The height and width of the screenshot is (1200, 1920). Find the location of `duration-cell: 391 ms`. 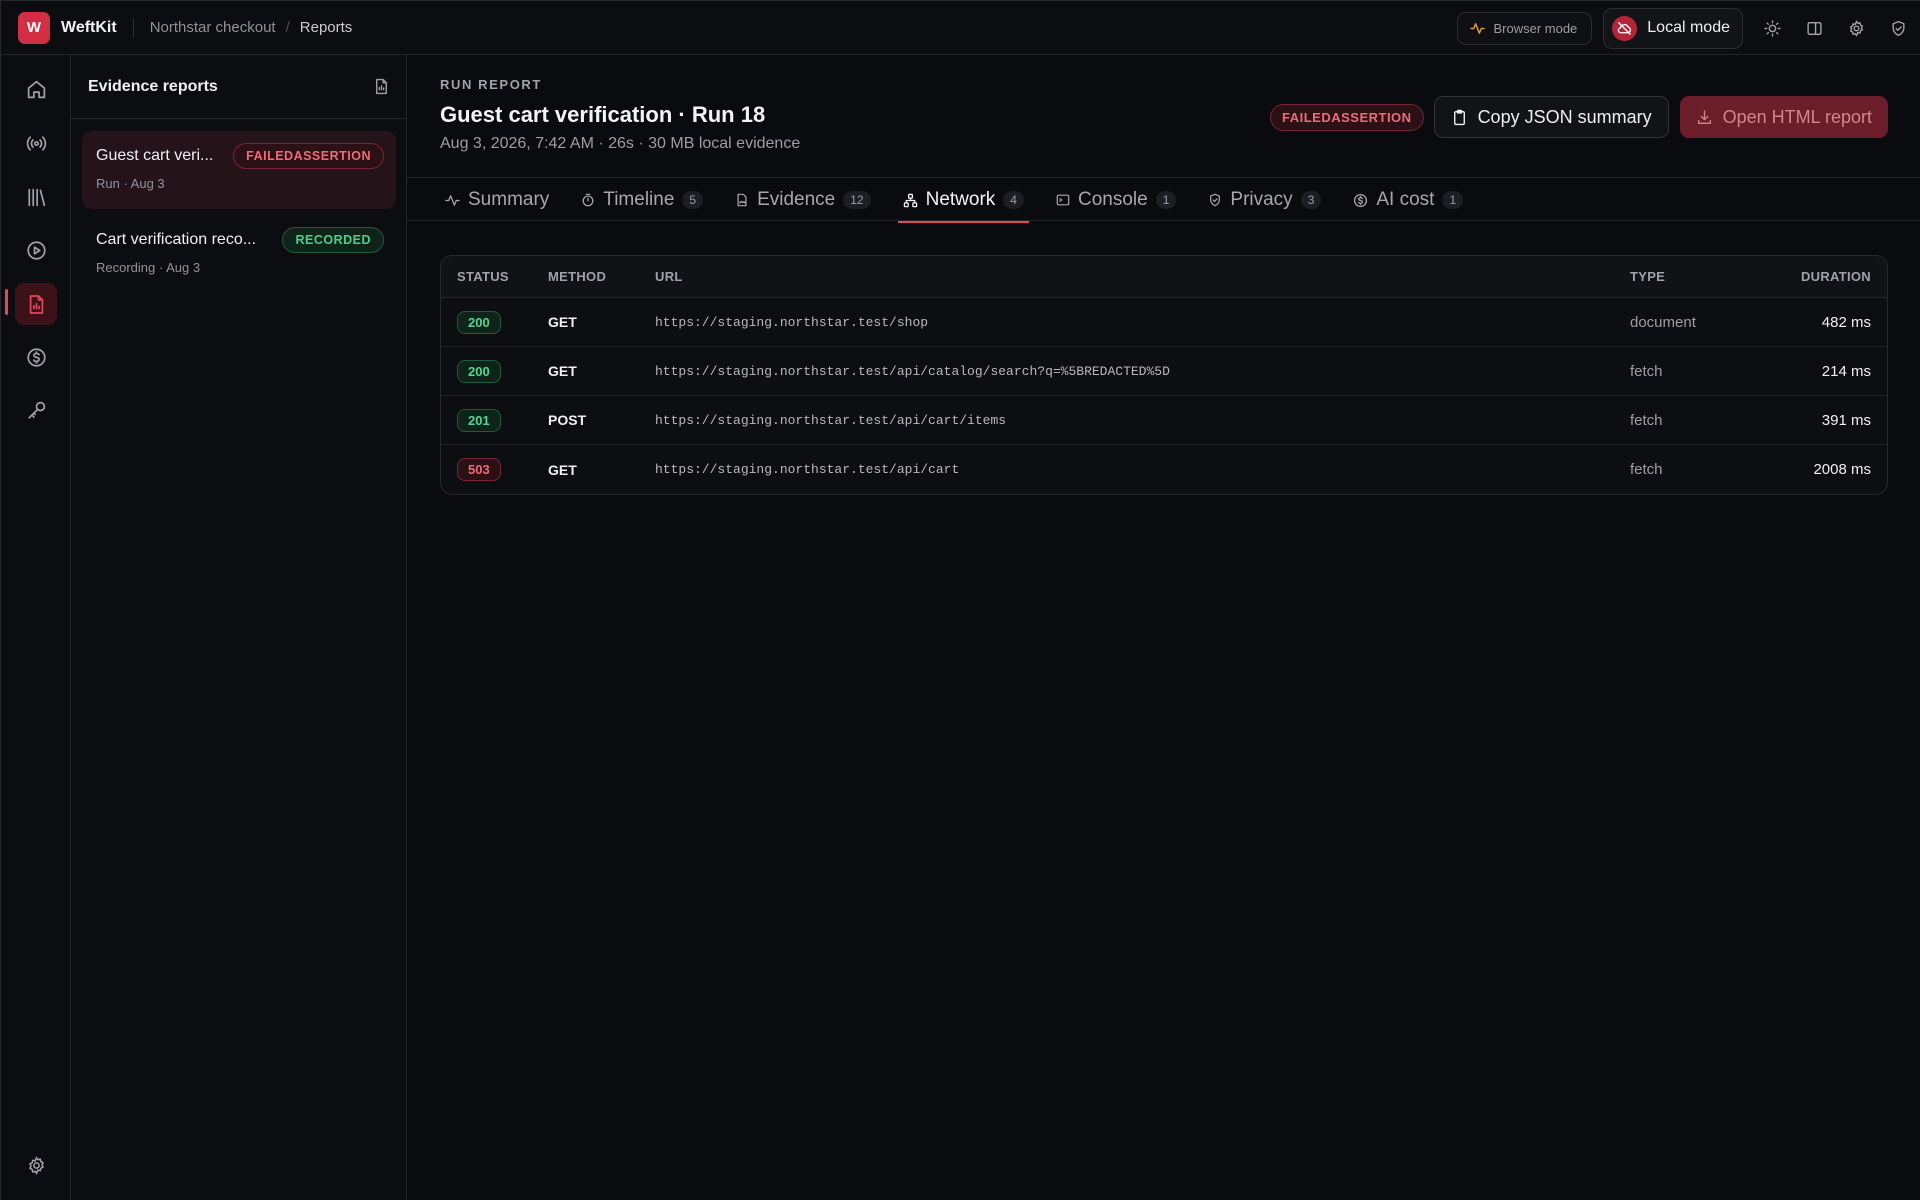

duration-cell: 391 ms is located at coordinates (1846, 420).